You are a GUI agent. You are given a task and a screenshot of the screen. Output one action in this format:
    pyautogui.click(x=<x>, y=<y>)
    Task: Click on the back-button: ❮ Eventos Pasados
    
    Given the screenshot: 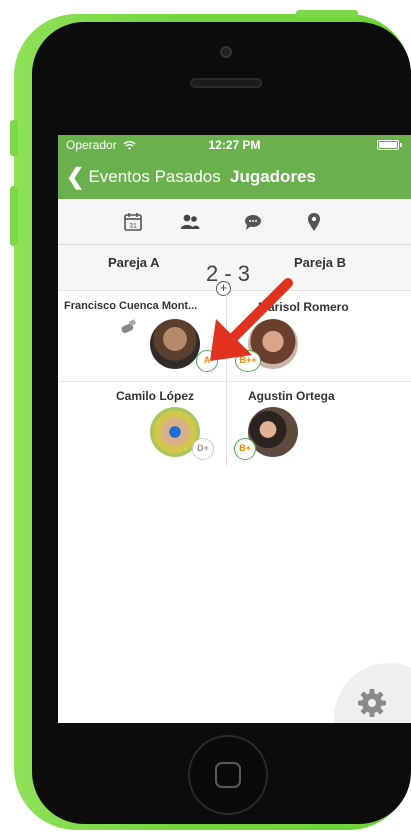 What is the action you would take?
    pyautogui.click(x=143, y=177)
    